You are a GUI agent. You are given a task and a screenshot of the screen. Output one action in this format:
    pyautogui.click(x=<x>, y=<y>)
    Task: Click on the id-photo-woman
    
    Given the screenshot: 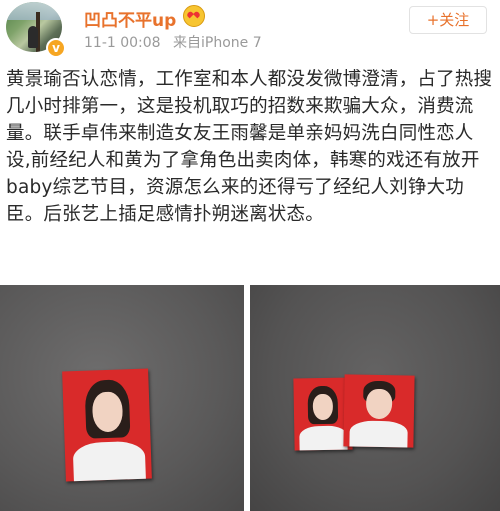 What is the action you would take?
    pyautogui.click(x=107, y=425)
    